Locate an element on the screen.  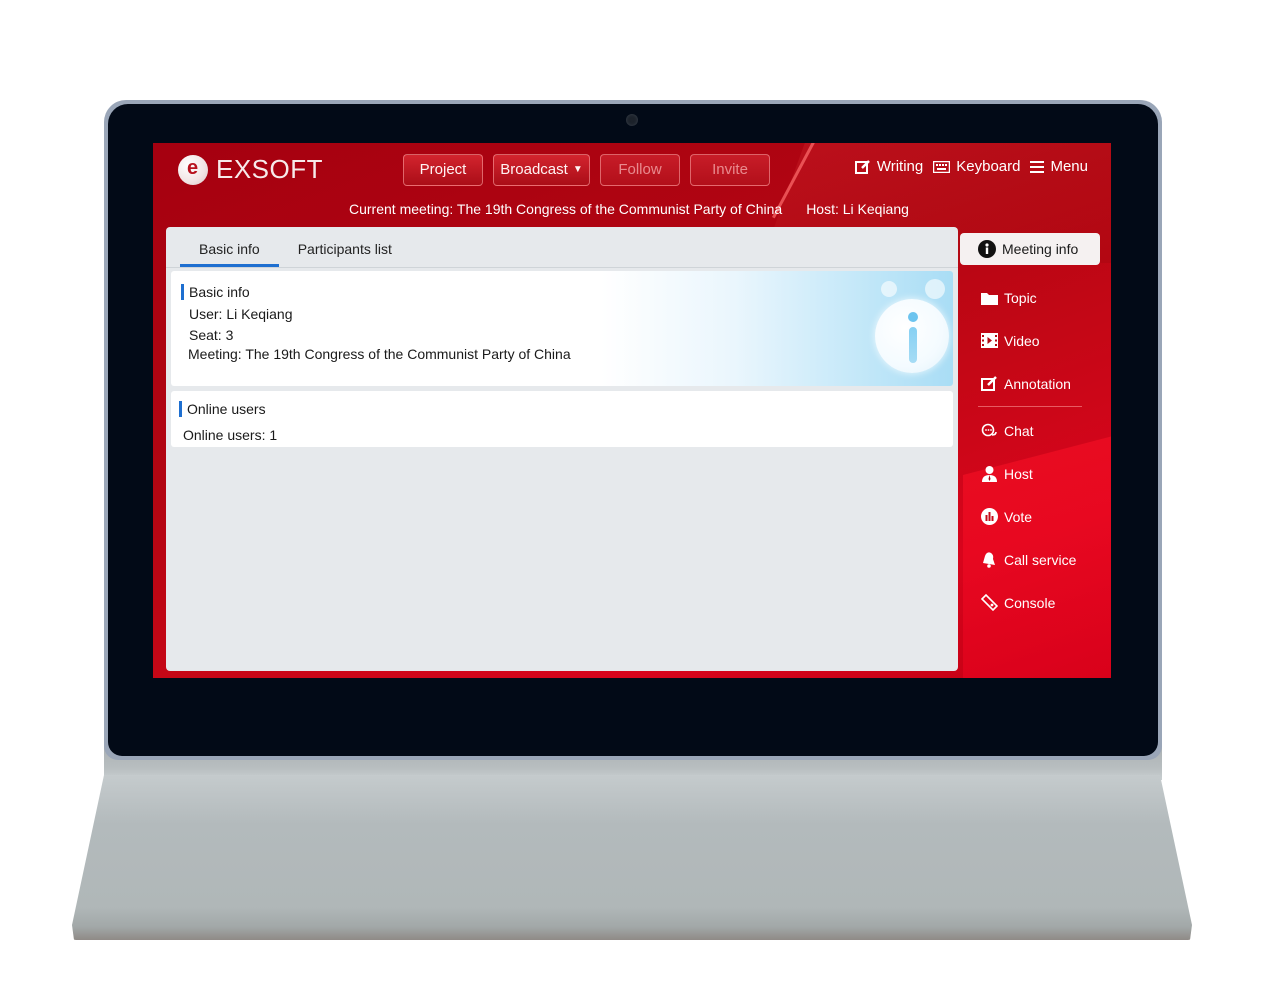
sidebar-item-label: Video is located at coordinates (1022, 340).